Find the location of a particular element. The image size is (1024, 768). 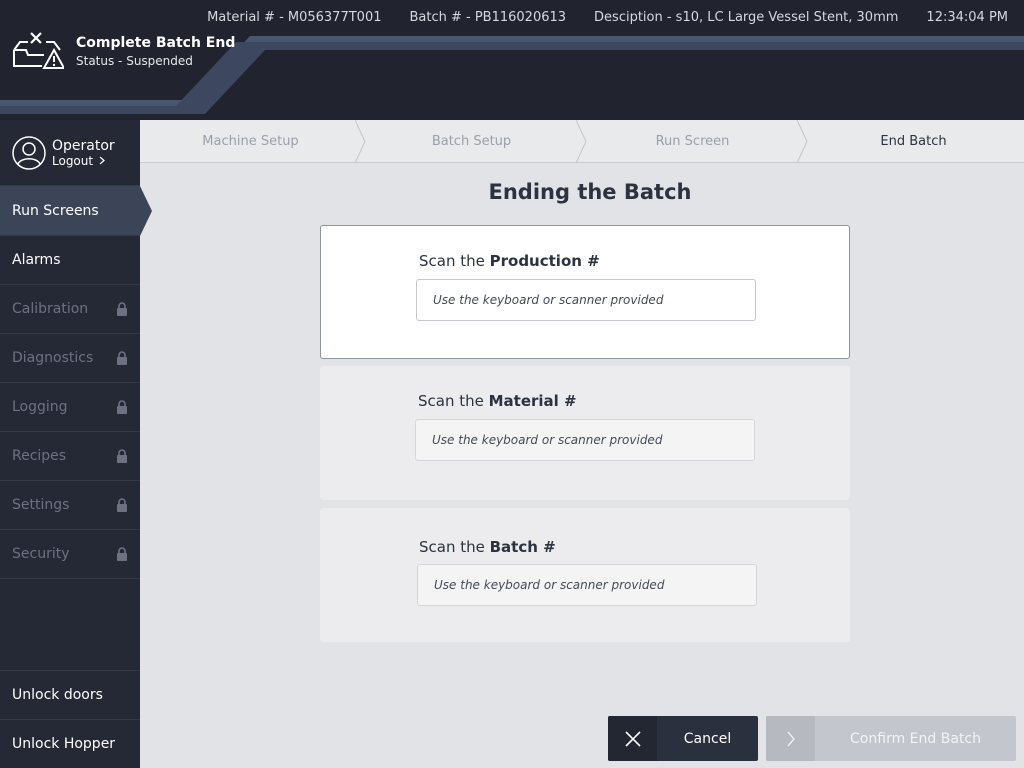

step-label: Machine Setup is located at coordinates (250, 141).